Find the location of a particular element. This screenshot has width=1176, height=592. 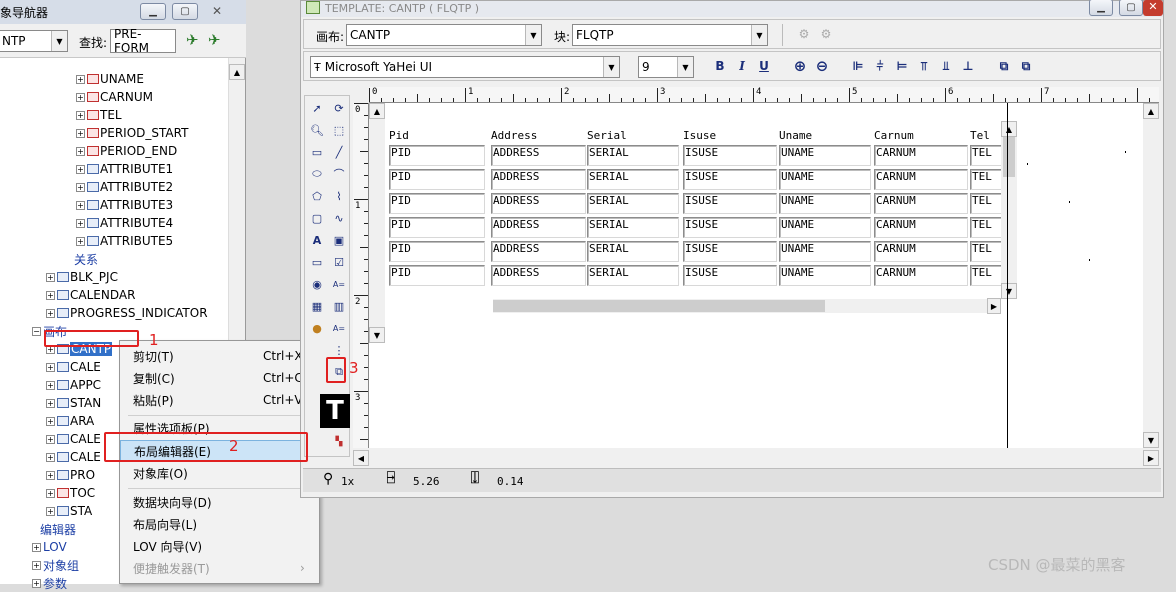

magnify-tool-icon: 🔍︎ is located at coordinates (317, 130).